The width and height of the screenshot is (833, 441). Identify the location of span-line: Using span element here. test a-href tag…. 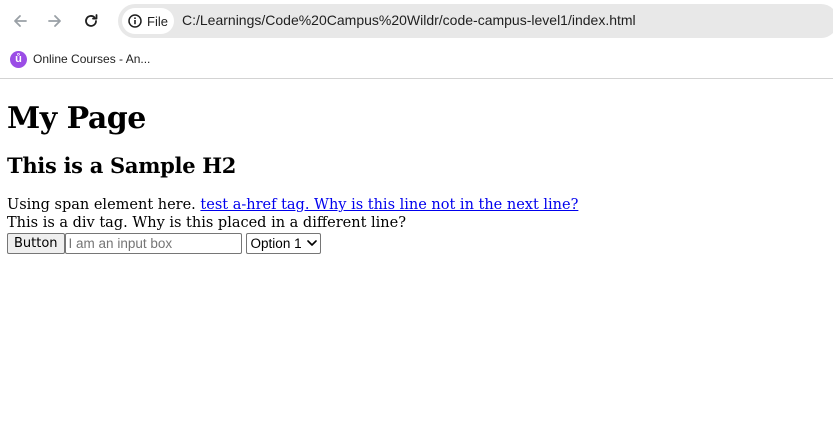
(416, 205).